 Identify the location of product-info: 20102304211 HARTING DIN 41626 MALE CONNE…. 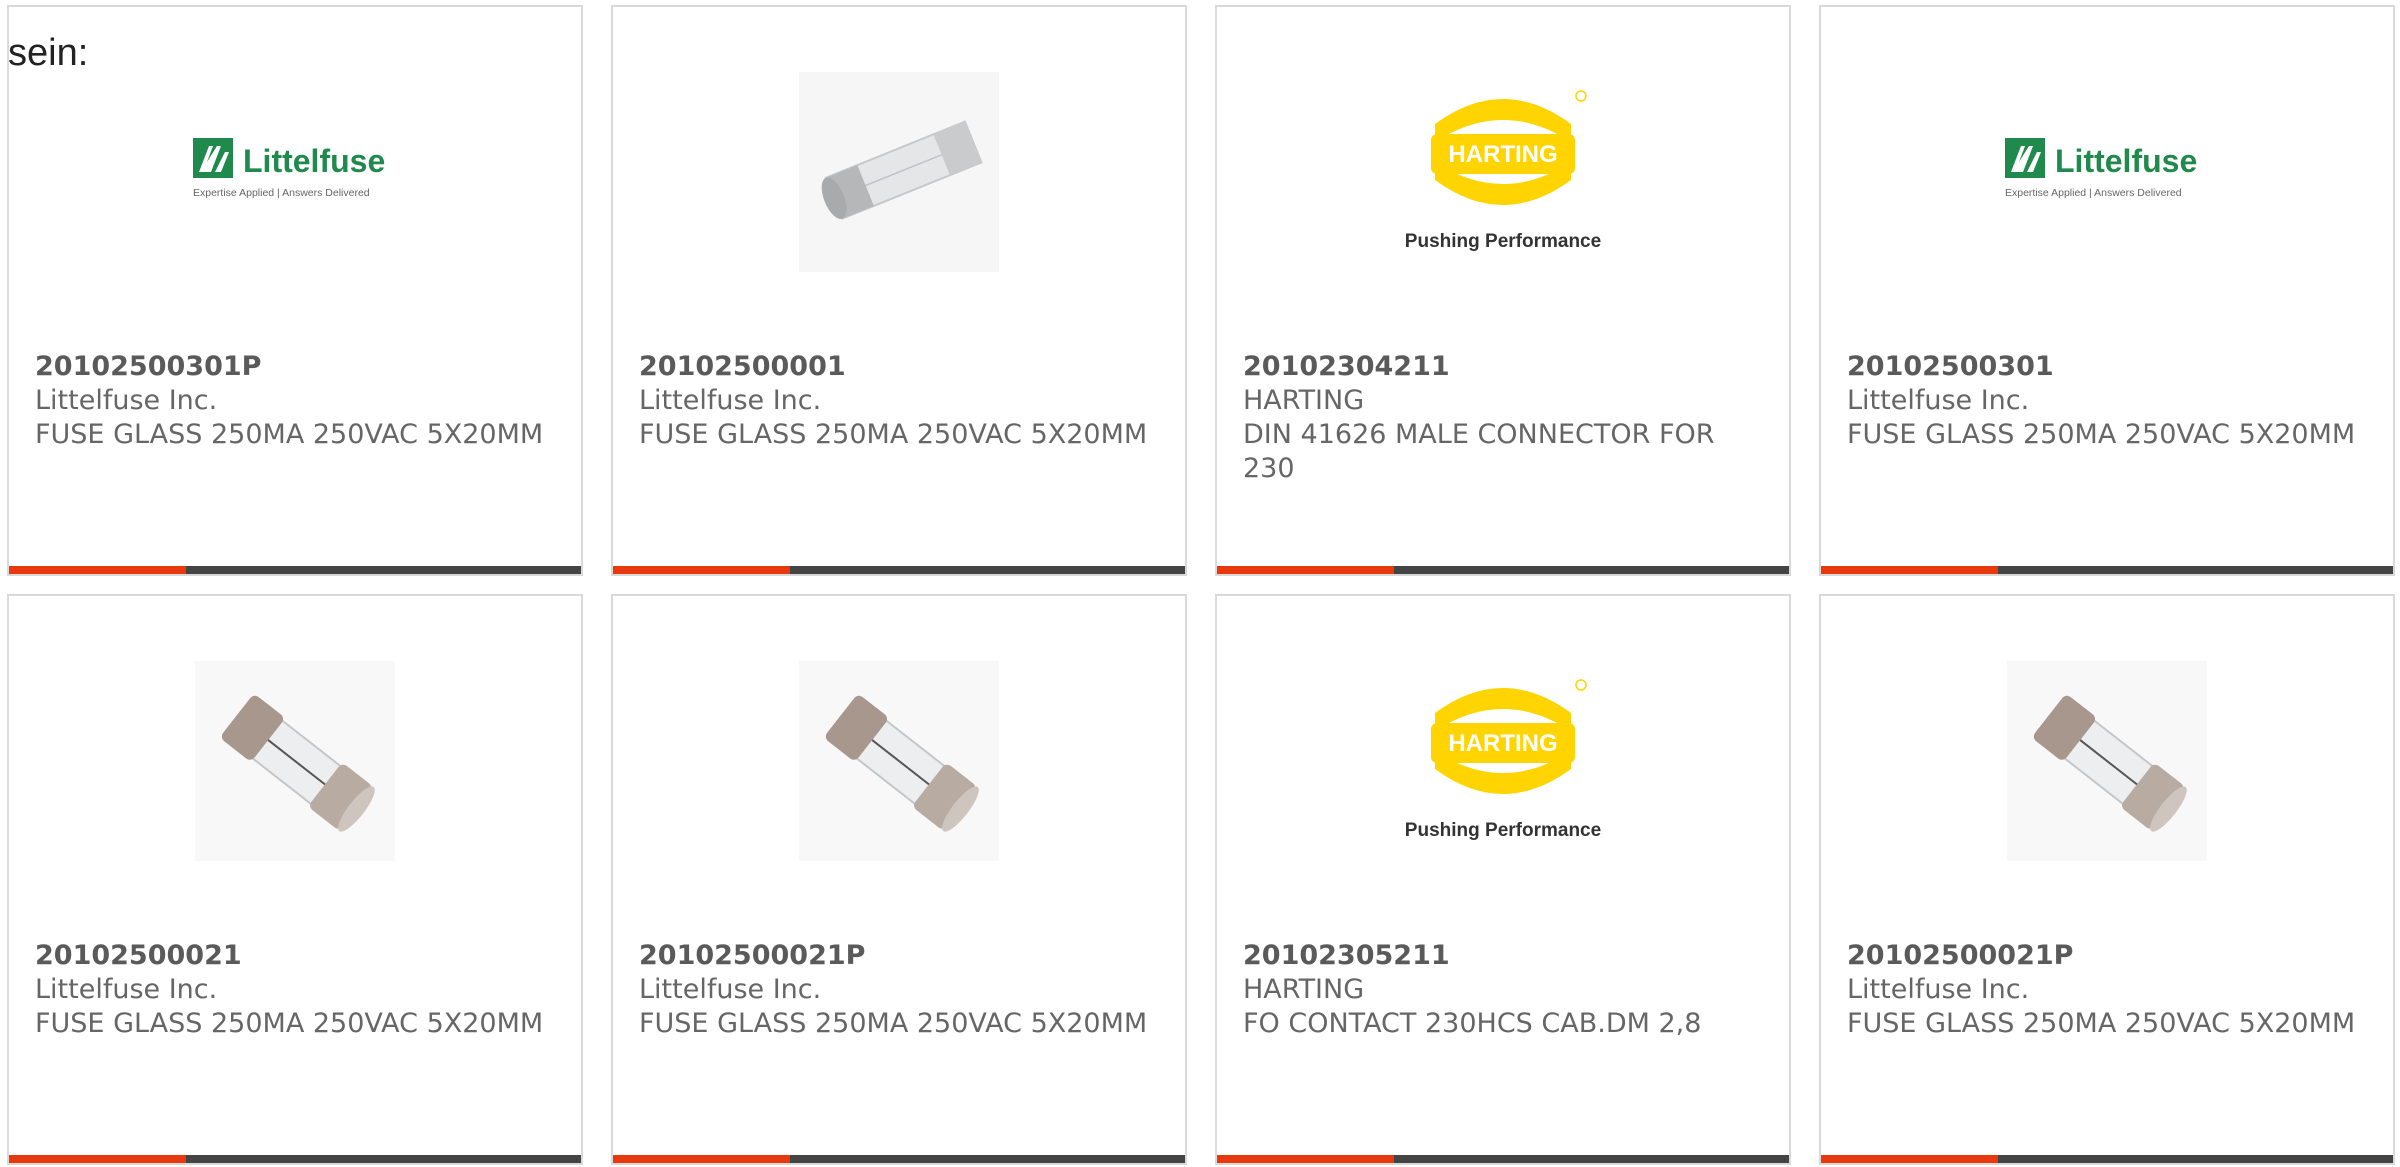
(1506, 418).